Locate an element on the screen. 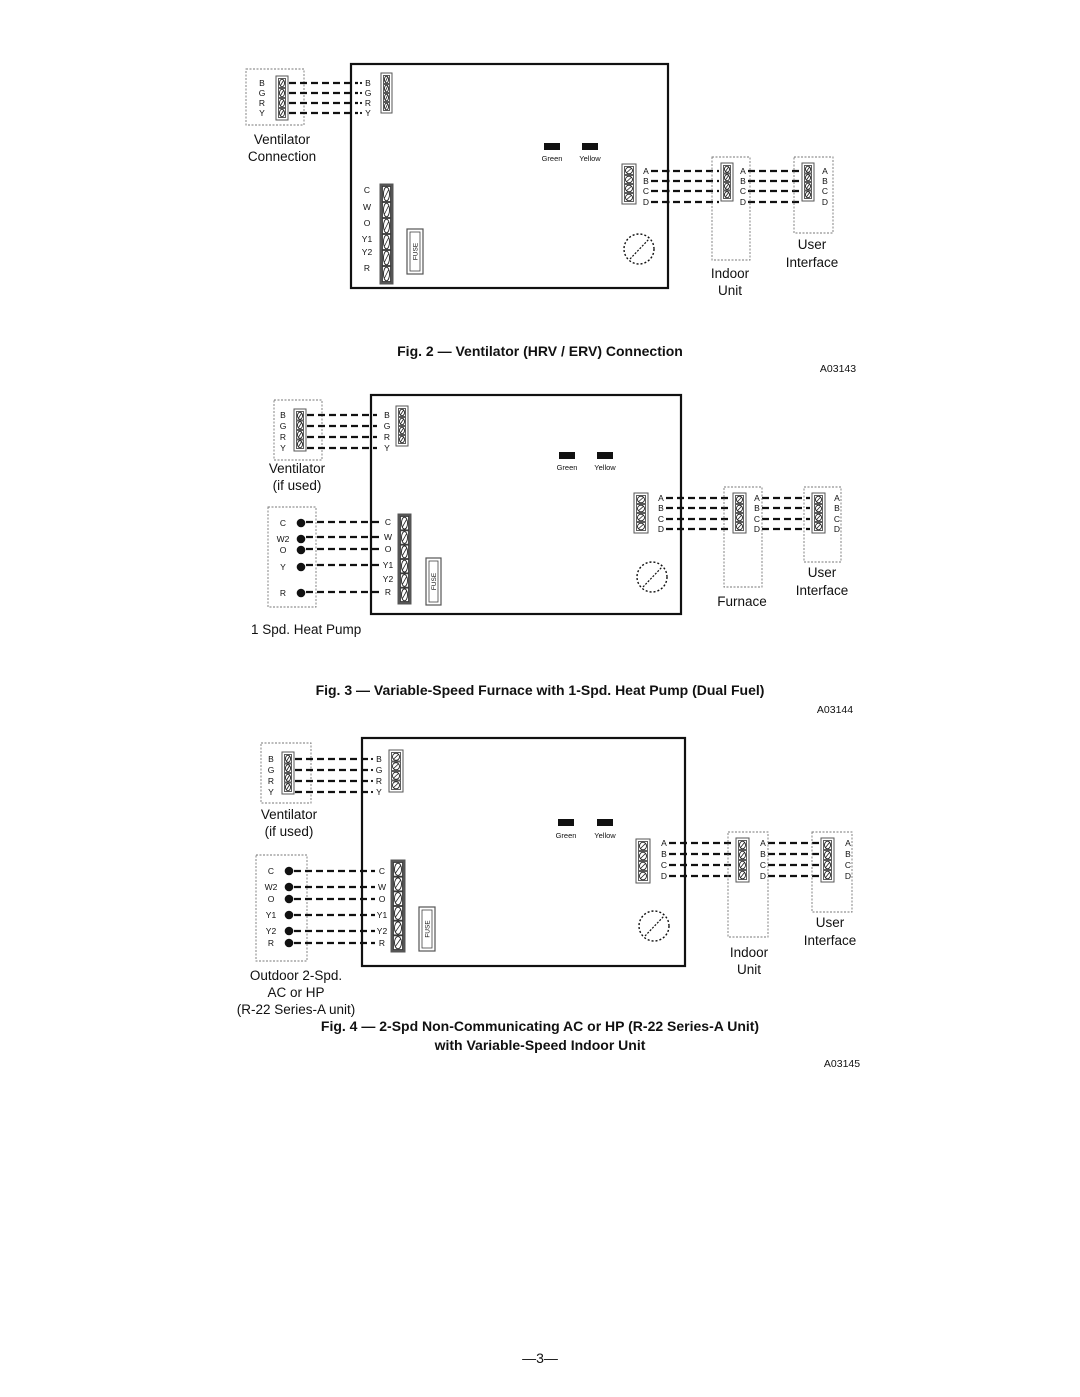  outdoor-terminal-label: Y2 is located at coordinates (271, 931).